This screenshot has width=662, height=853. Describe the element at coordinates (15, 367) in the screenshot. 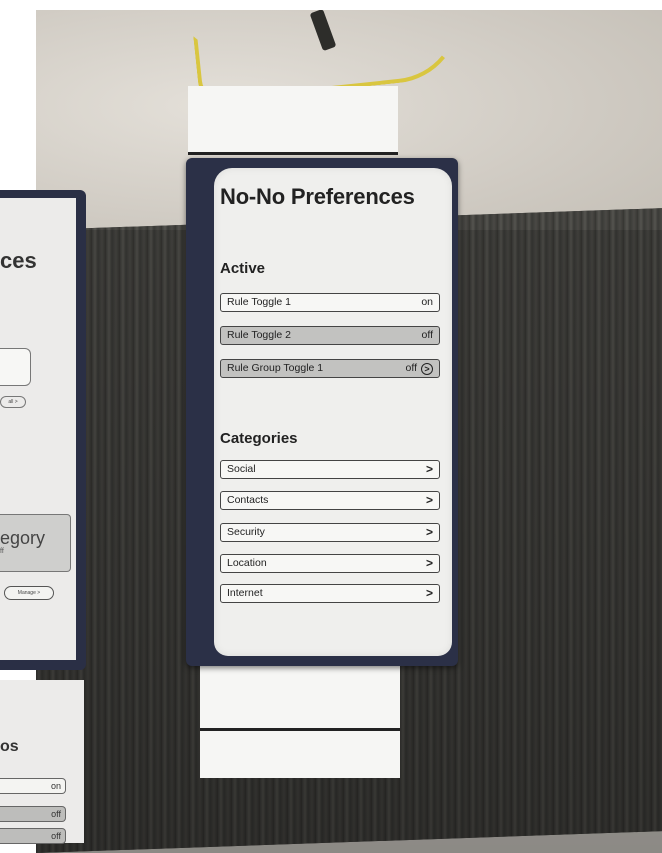

I see `left-card-input` at that location.